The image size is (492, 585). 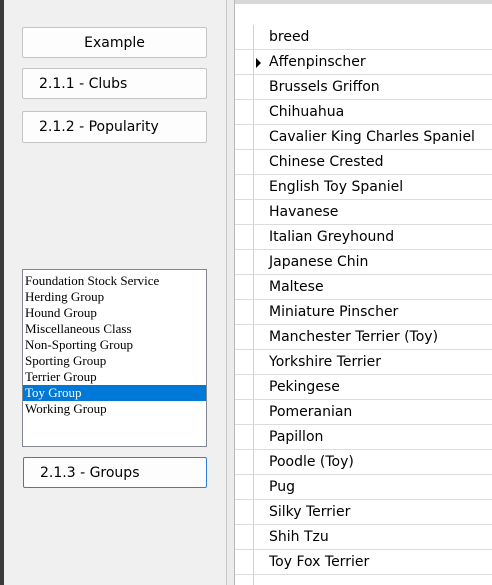 I want to click on group-list-item: Toy Group, so click(x=114, y=393).